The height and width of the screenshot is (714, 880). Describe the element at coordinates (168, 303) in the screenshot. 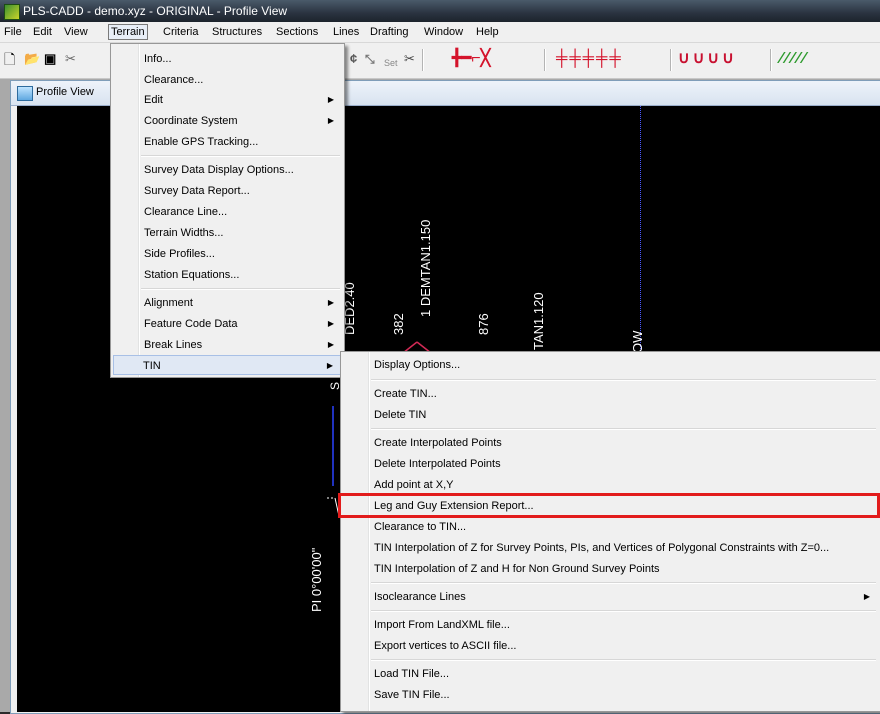

I see `menu-item-label: Alignment` at that location.